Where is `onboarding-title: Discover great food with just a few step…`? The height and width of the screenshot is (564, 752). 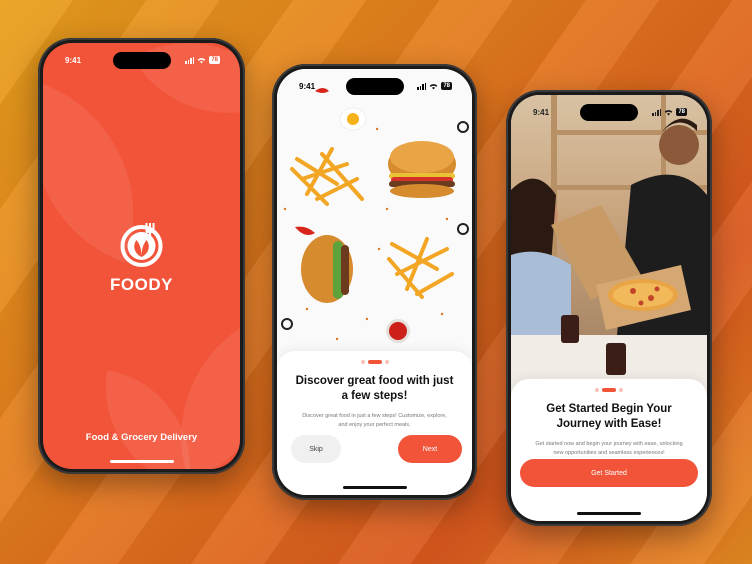 onboarding-title: Discover great food with just a few step… is located at coordinates (374, 388).